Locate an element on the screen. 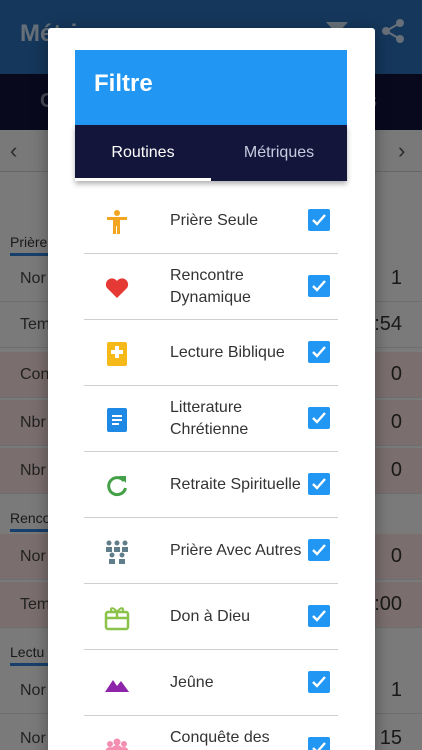  tab-routines: Routines is located at coordinates (143, 153).